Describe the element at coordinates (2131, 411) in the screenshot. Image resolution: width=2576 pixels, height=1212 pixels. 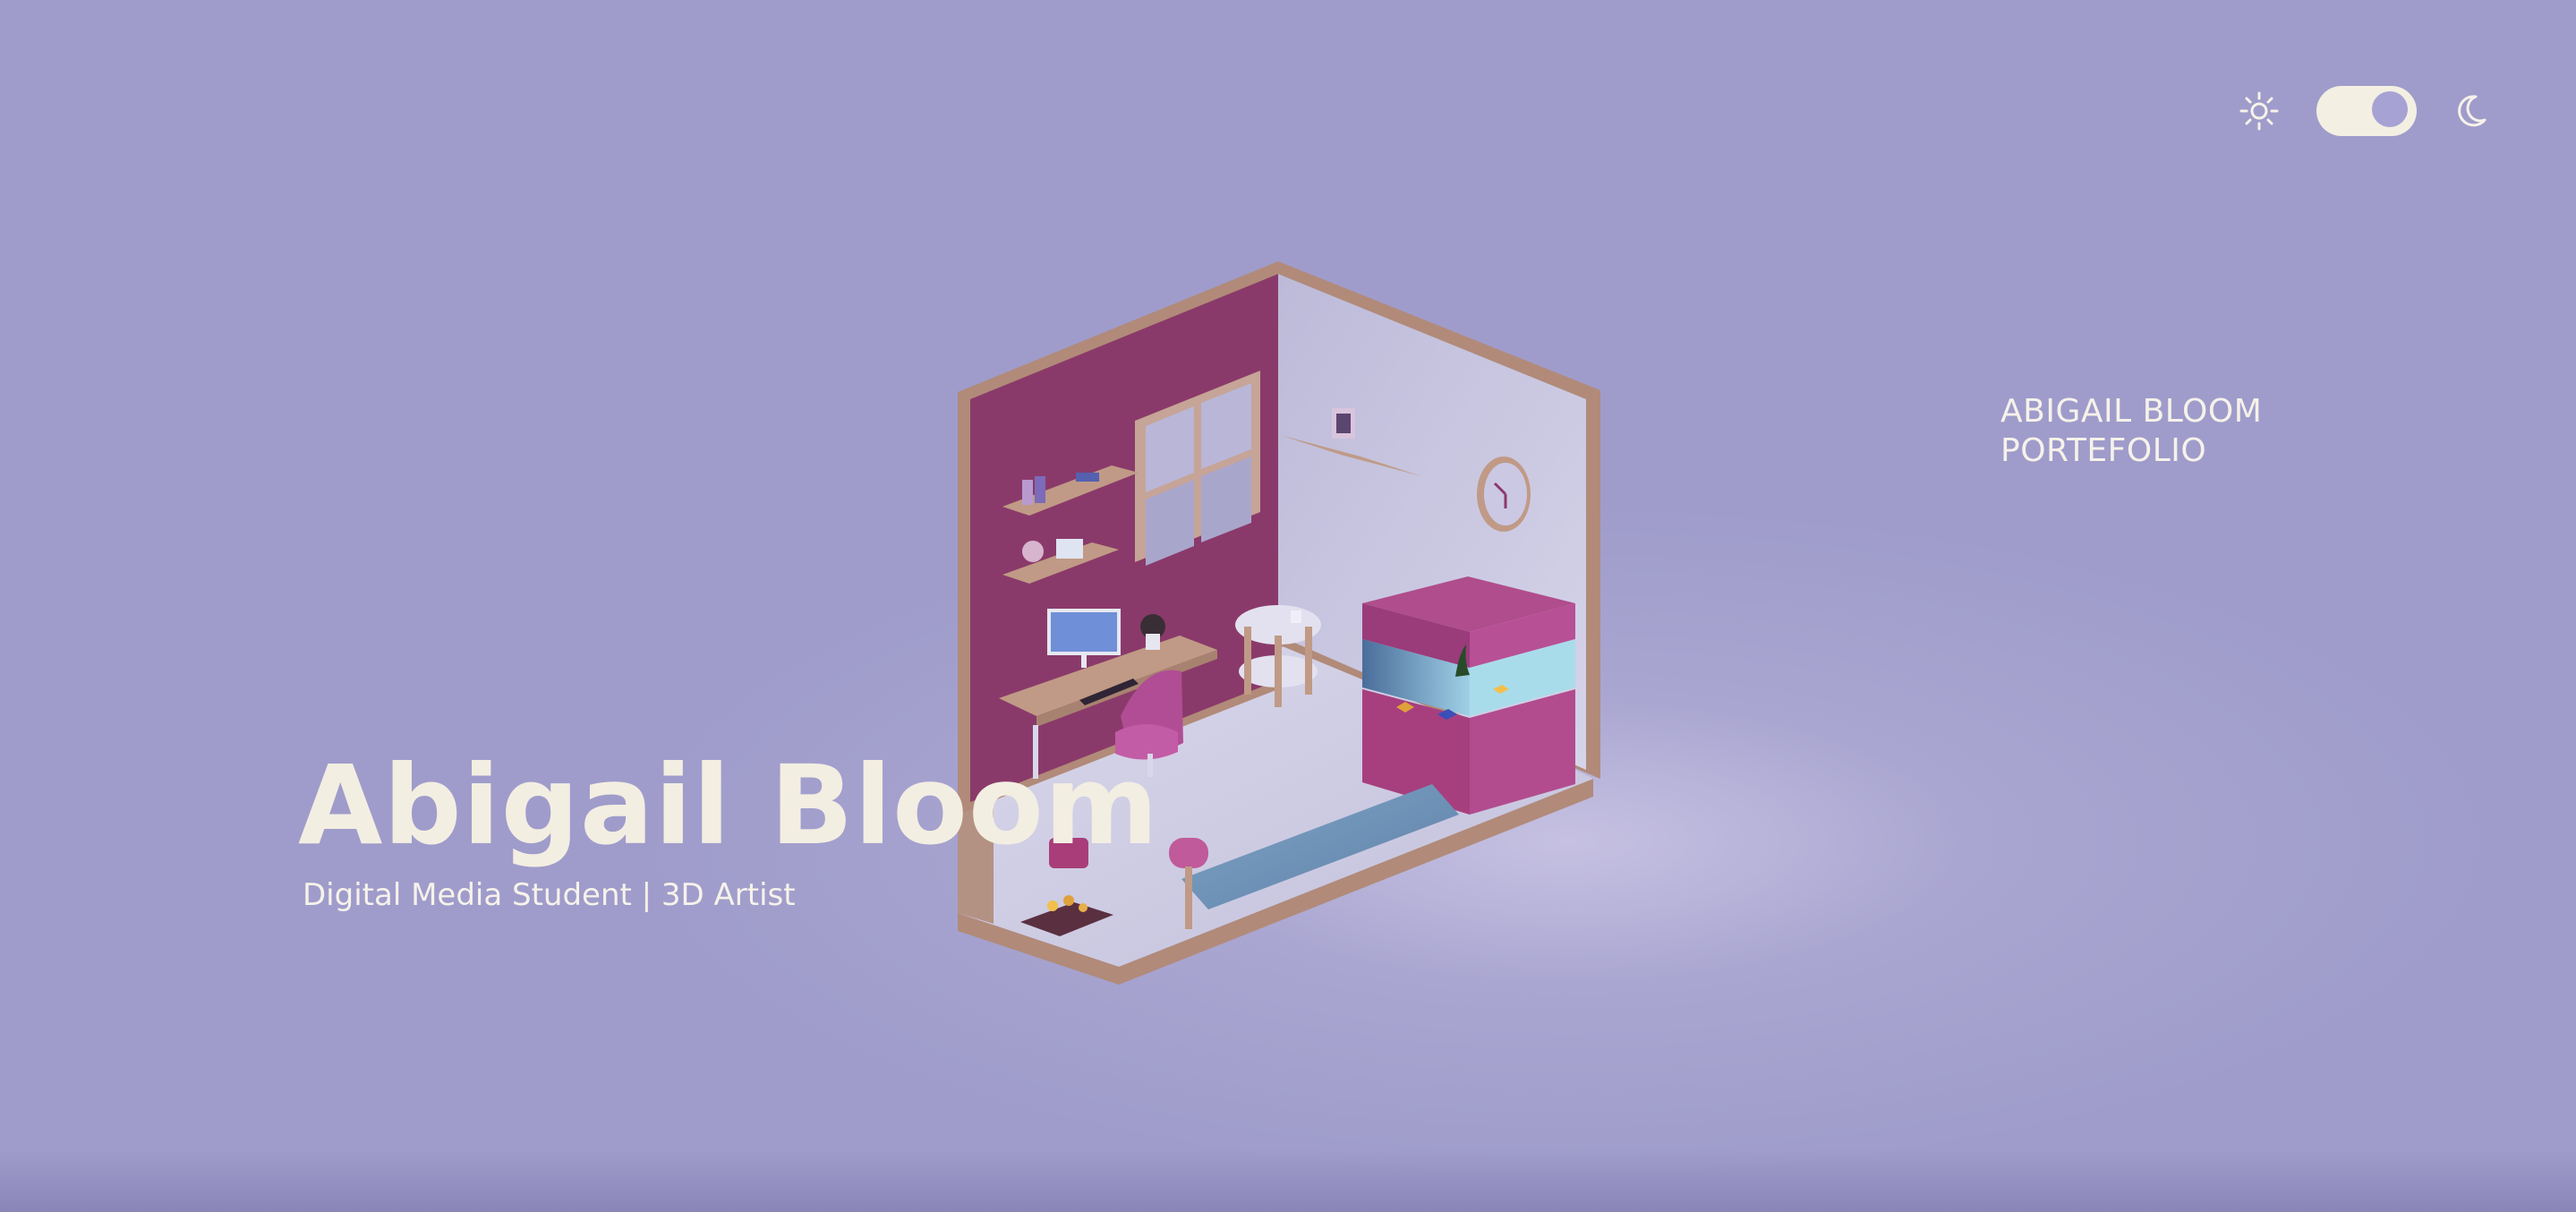
I see `portfolio-label-line1: ABIGAIL BLOOM` at that location.